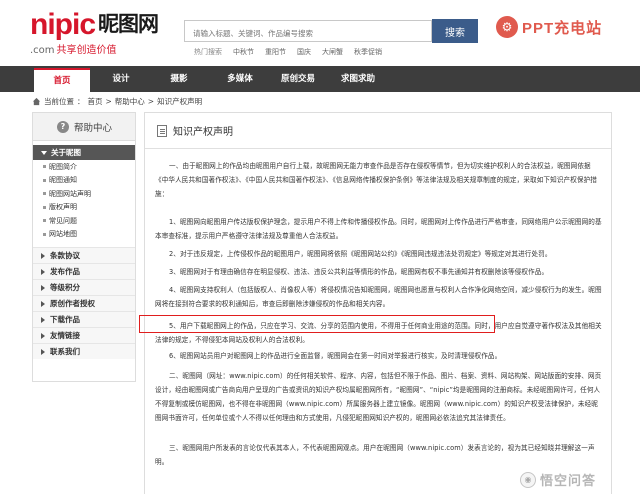  I want to click on main-nav: 首页 设计 摄影 多媒体 原创交易 求图求助, so click(320, 79).